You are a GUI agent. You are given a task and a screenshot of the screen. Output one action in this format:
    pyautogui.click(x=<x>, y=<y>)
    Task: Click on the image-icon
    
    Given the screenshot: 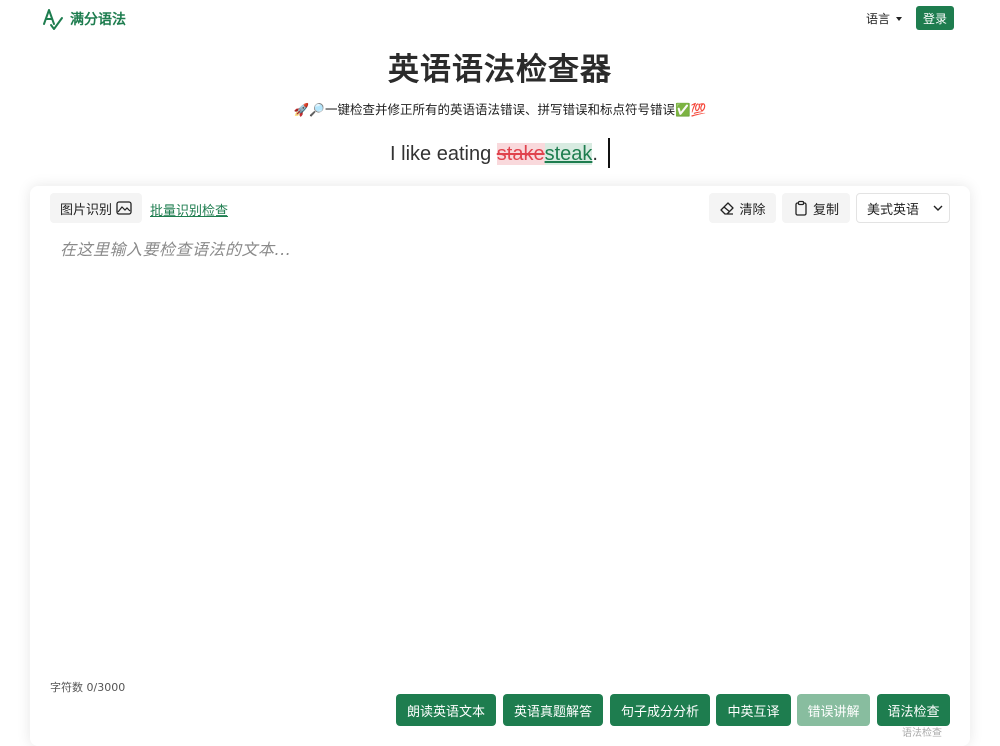 What is the action you would take?
    pyautogui.click(x=124, y=208)
    